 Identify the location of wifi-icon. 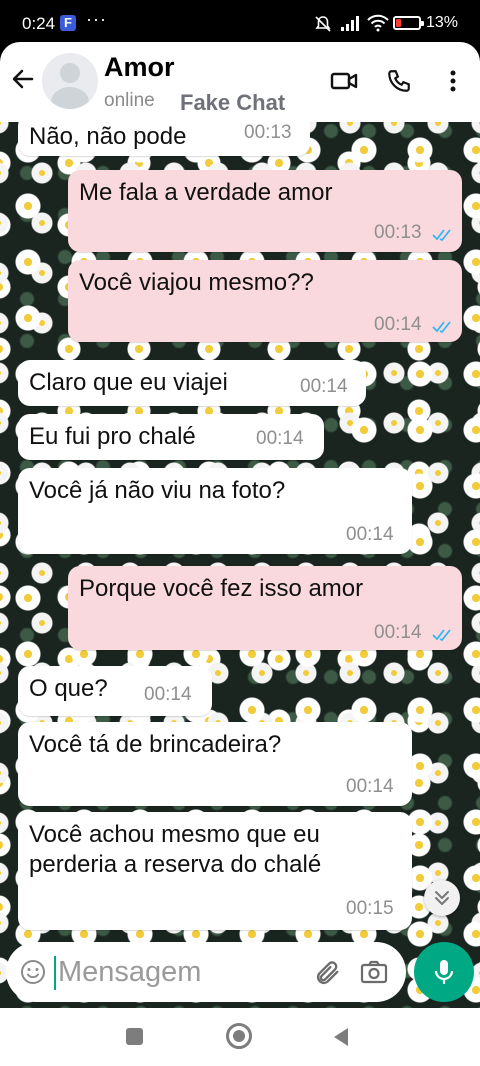
(378, 23).